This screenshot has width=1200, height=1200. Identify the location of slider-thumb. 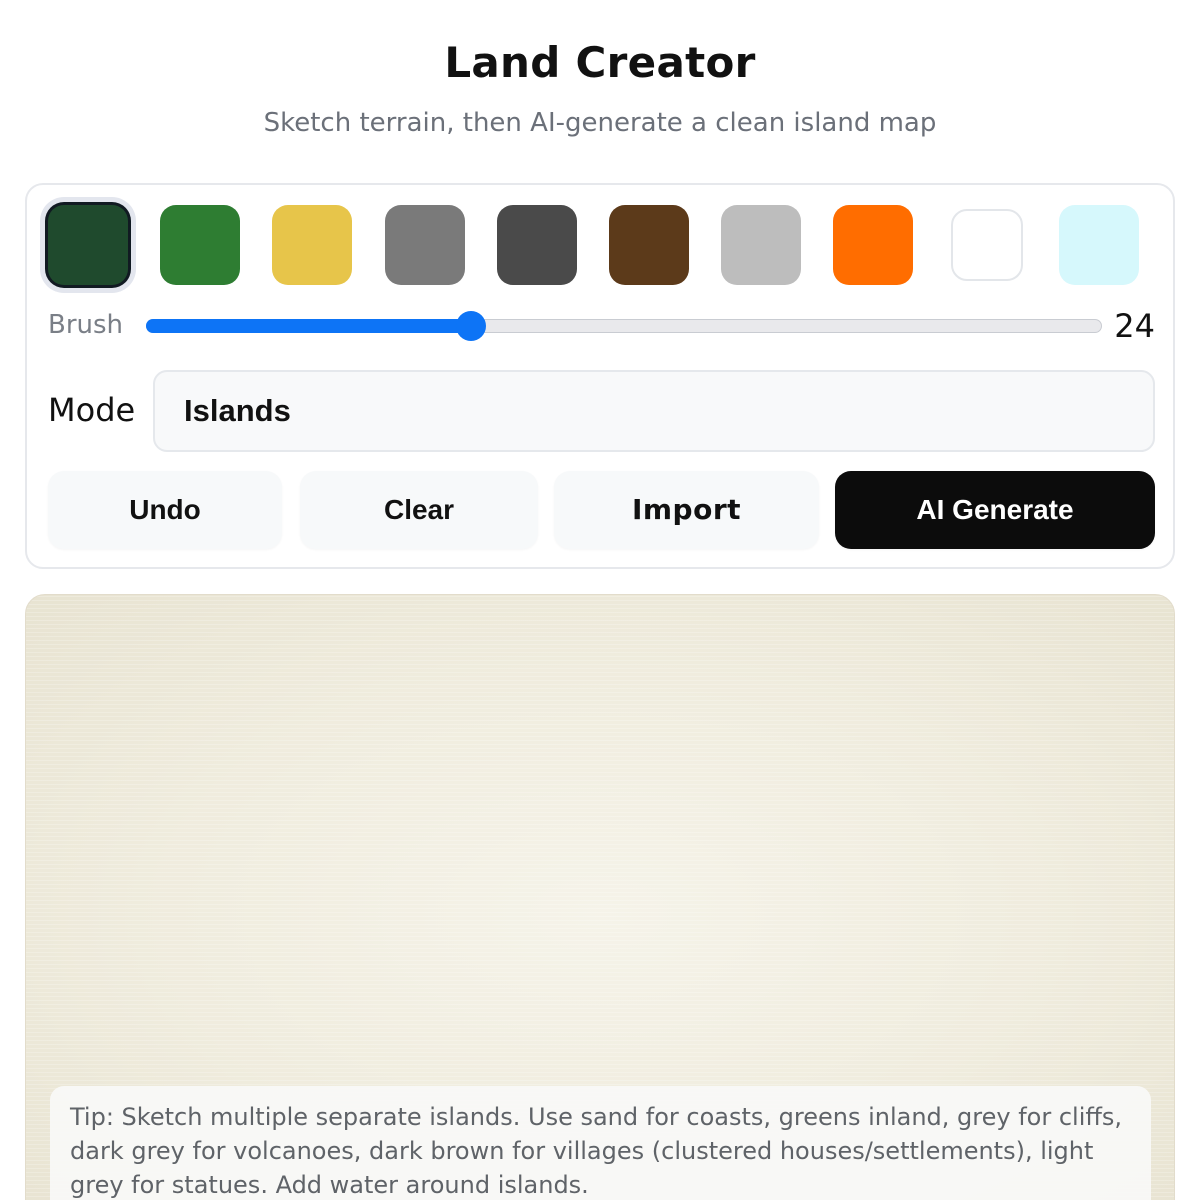
(471, 326).